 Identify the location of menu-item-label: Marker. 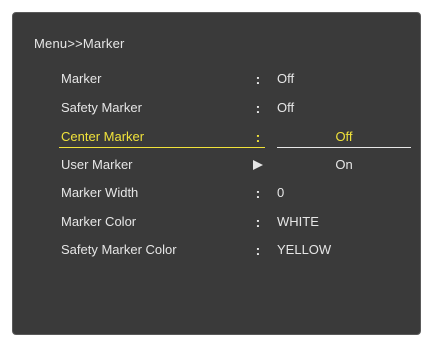
(81, 78).